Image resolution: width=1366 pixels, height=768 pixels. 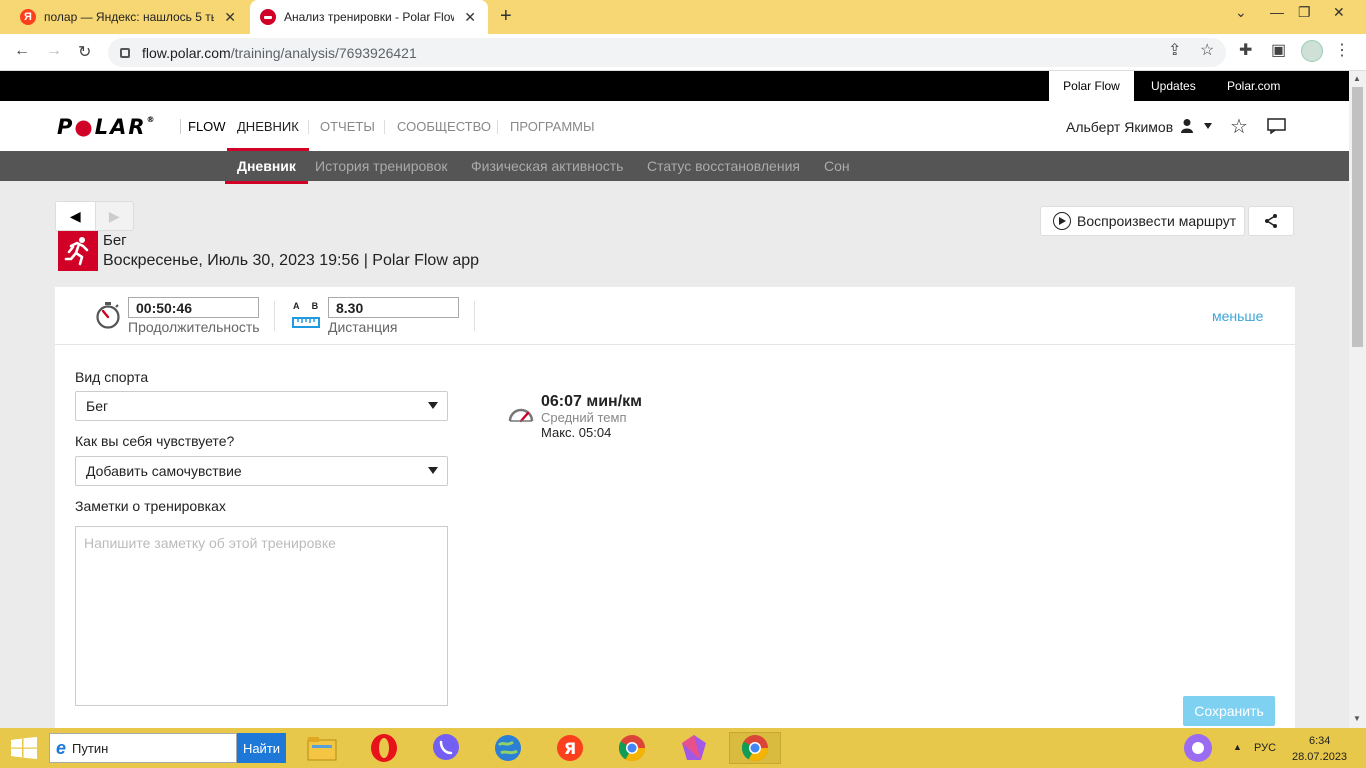 What do you see at coordinates (164, 471) in the screenshot?
I see `feeling-select-value: Добавить самочувствие` at bounding box center [164, 471].